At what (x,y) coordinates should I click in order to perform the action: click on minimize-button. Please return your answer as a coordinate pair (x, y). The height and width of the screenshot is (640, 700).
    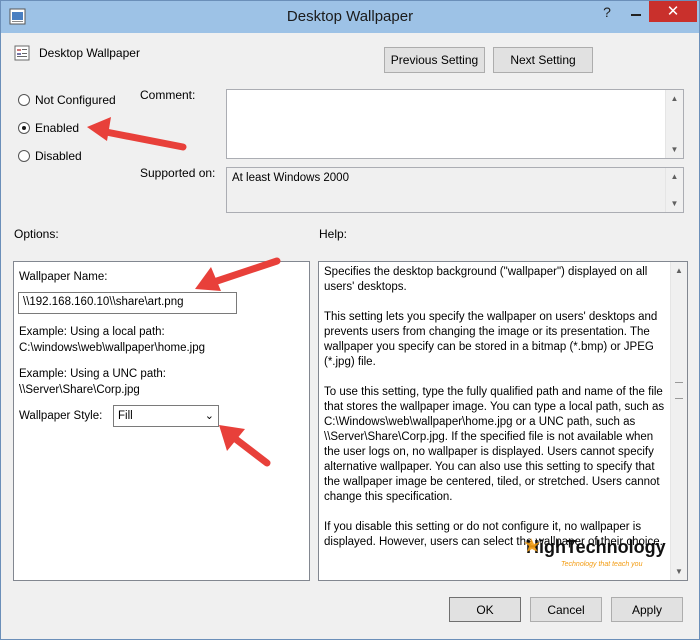
    Looking at the image, I should click on (636, 12).